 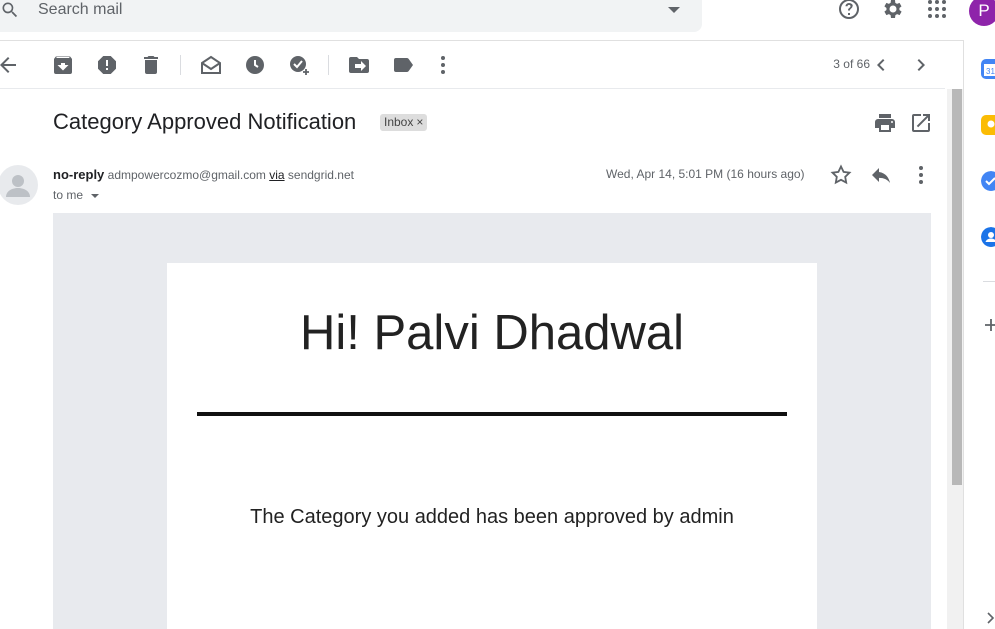 What do you see at coordinates (443, 65) in the screenshot?
I see `more-icon` at bounding box center [443, 65].